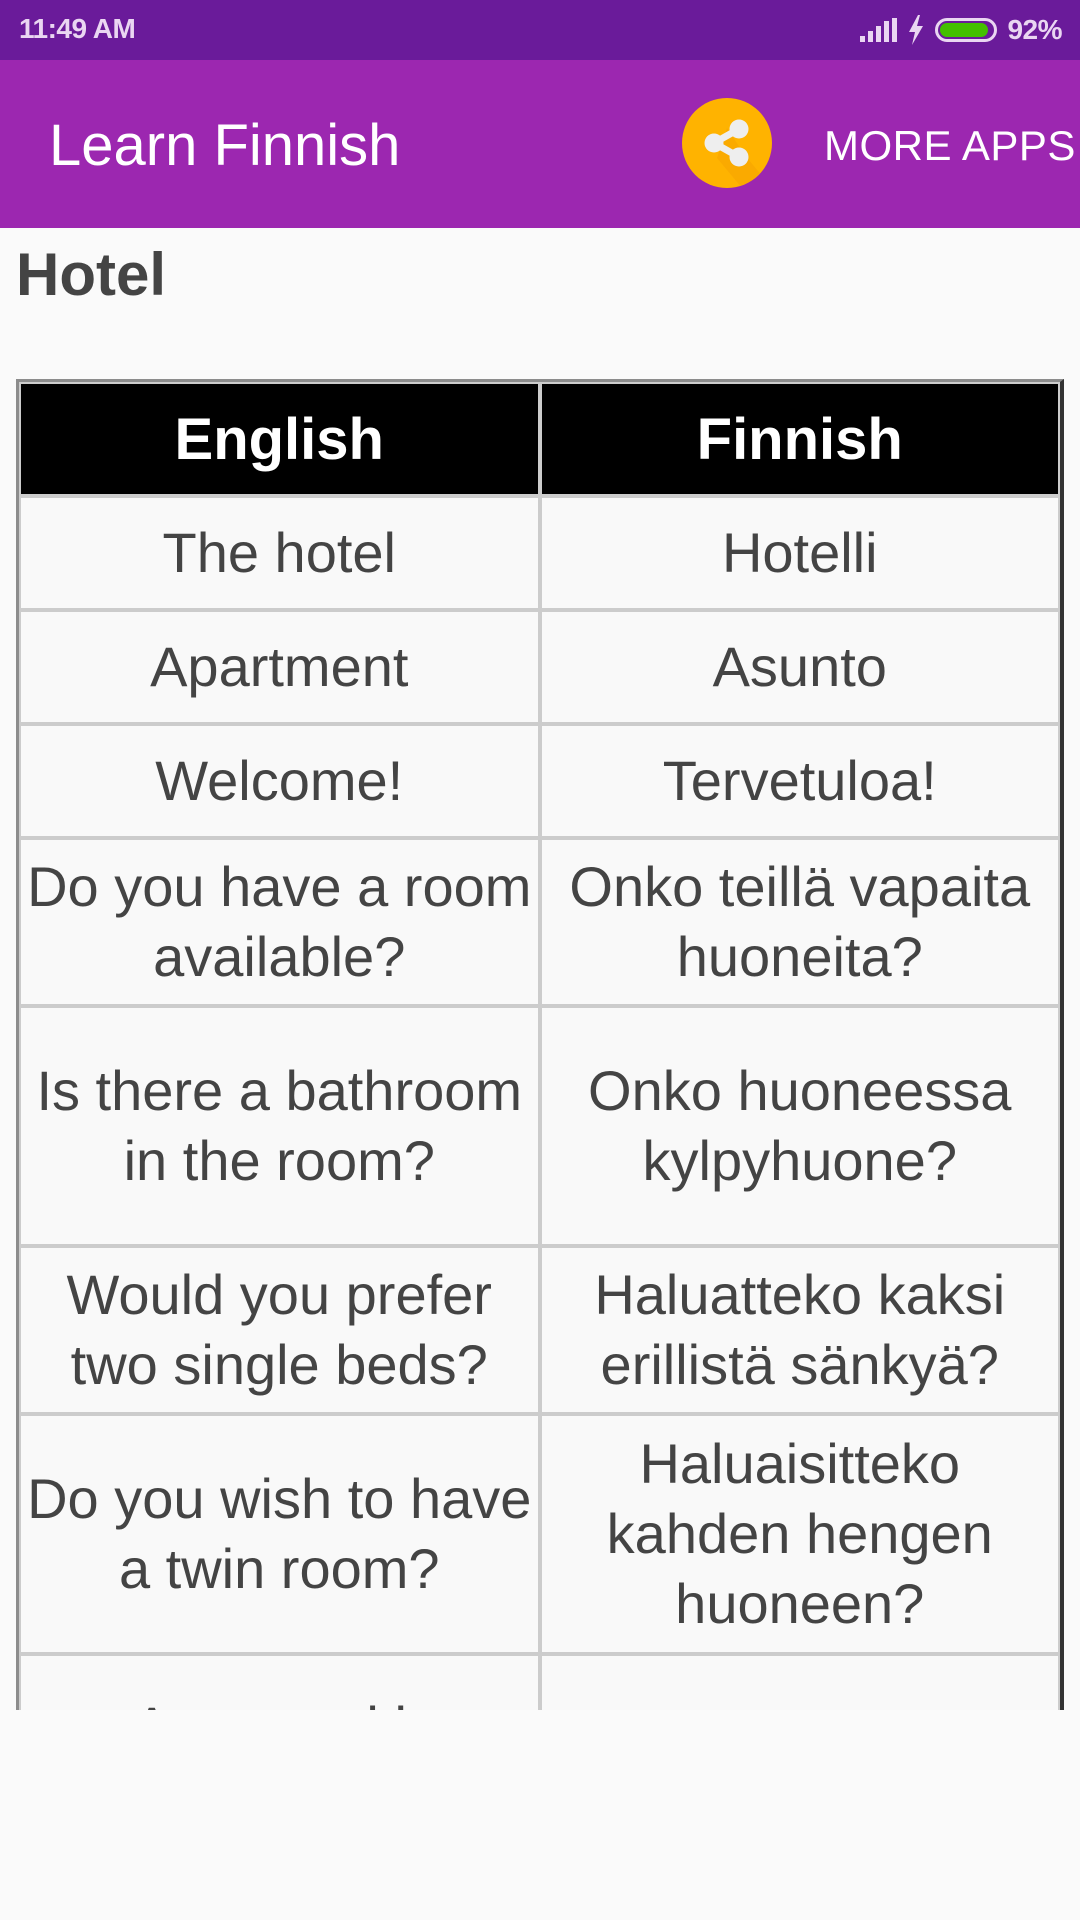  What do you see at coordinates (279, 1126) in the screenshot?
I see `cell-english: Is there a bathroom in the room?` at bounding box center [279, 1126].